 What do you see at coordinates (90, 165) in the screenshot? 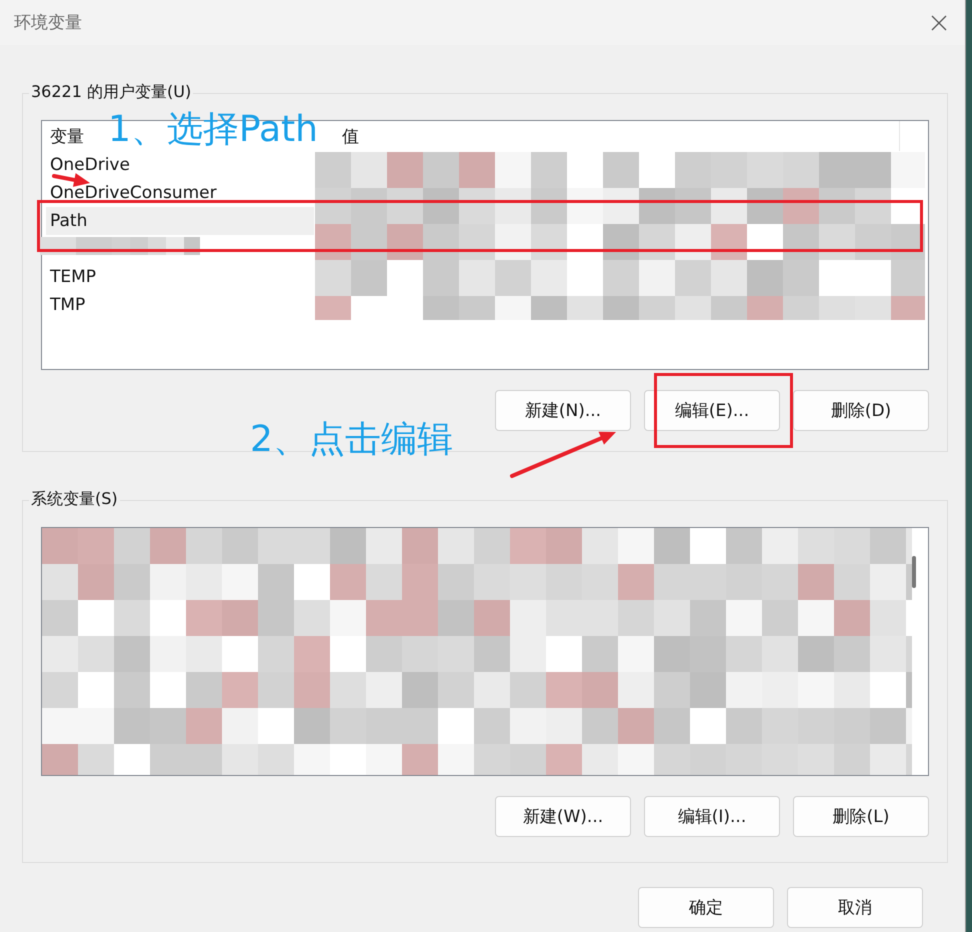
I see `variable-name: OneDrive` at bounding box center [90, 165].